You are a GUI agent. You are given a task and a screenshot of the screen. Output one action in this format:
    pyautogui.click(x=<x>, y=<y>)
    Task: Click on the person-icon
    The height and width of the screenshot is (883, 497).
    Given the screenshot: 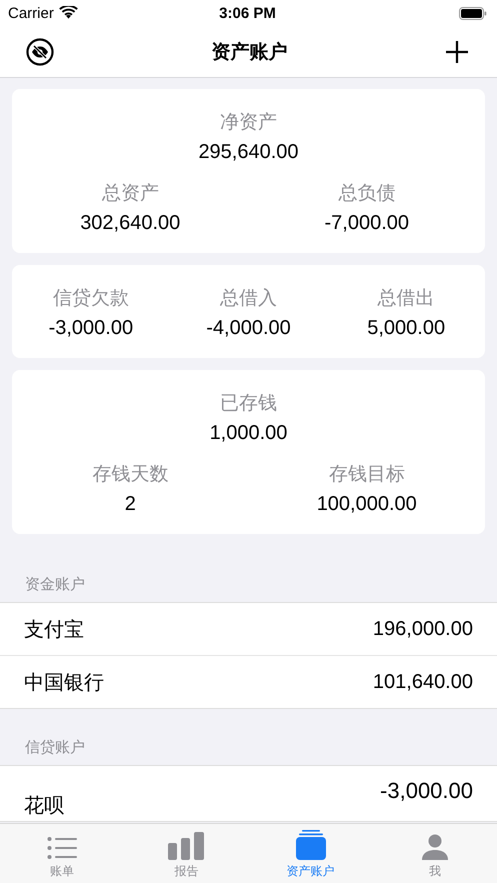 What is the action you would take?
    pyautogui.click(x=435, y=847)
    